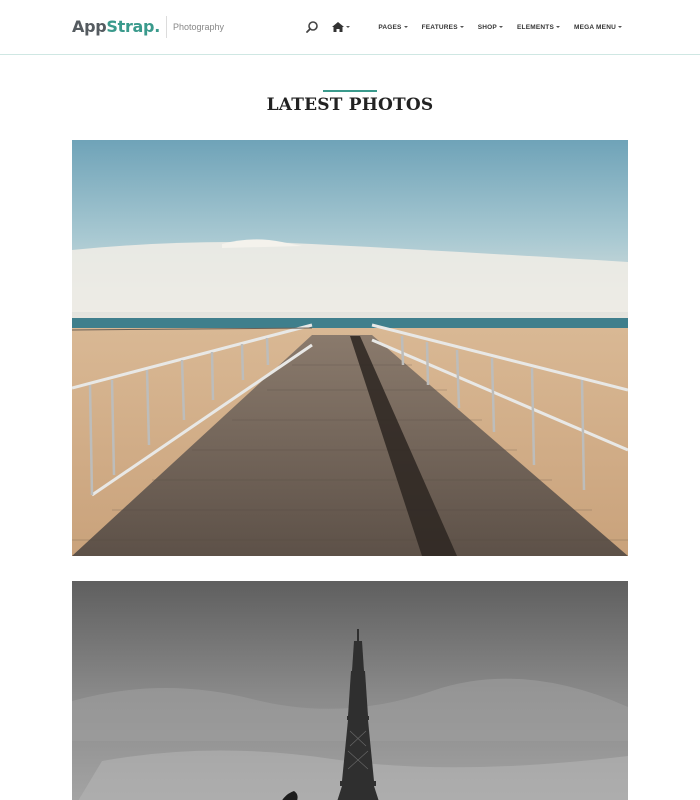 The height and width of the screenshot is (800, 700). I want to click on nav-item-mega-menu: MEGA MENU, so click(598, 27).